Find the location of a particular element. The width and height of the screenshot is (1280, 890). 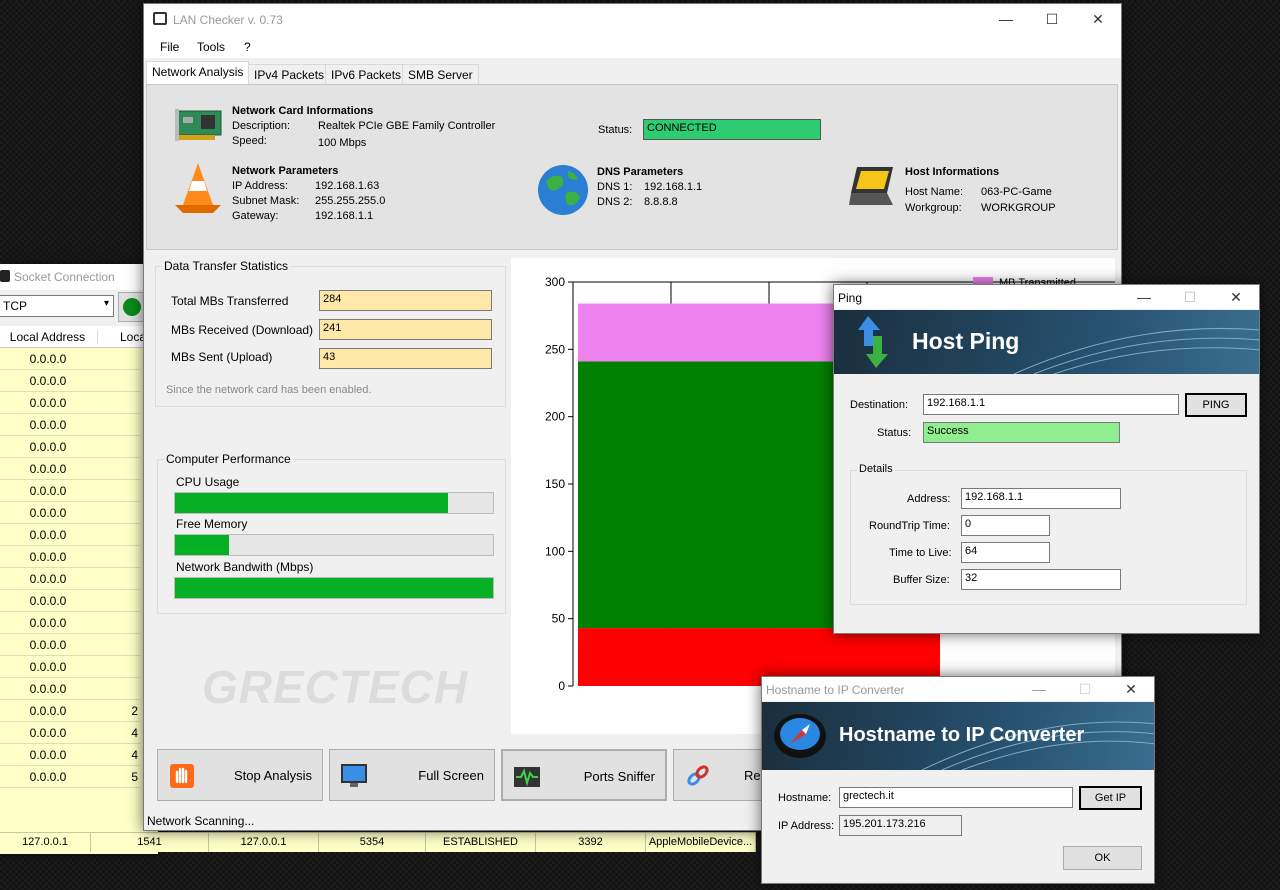

ttl-label: Time to Live: is located at coordinates (920, 553).